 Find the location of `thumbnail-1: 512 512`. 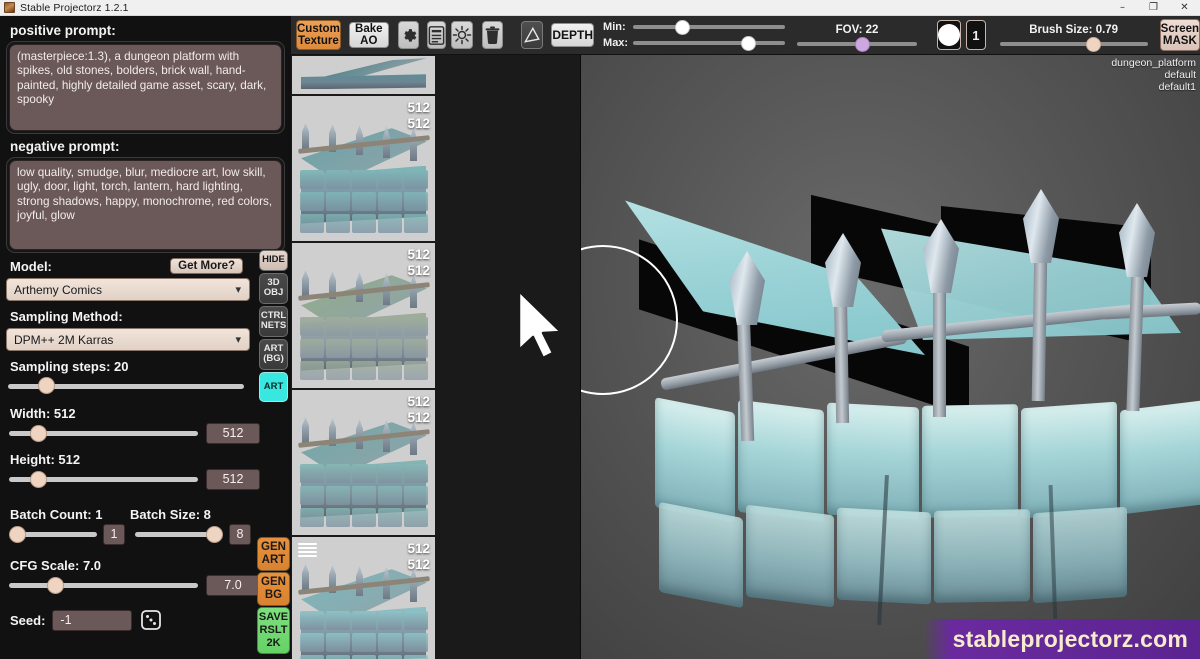

thumbnail-1: 512 512 is located at coordinates (363, 168).